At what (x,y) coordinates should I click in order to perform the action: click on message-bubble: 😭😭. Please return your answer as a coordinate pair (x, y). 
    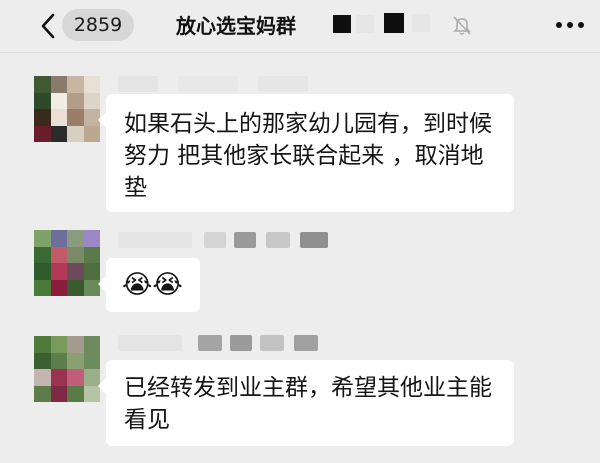
    Looking at the image, I should click on (149, 285).